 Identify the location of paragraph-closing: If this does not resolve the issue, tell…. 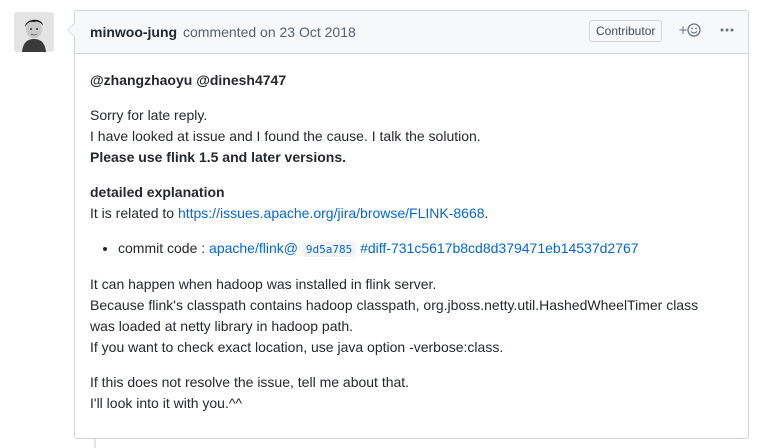
(250, 392).